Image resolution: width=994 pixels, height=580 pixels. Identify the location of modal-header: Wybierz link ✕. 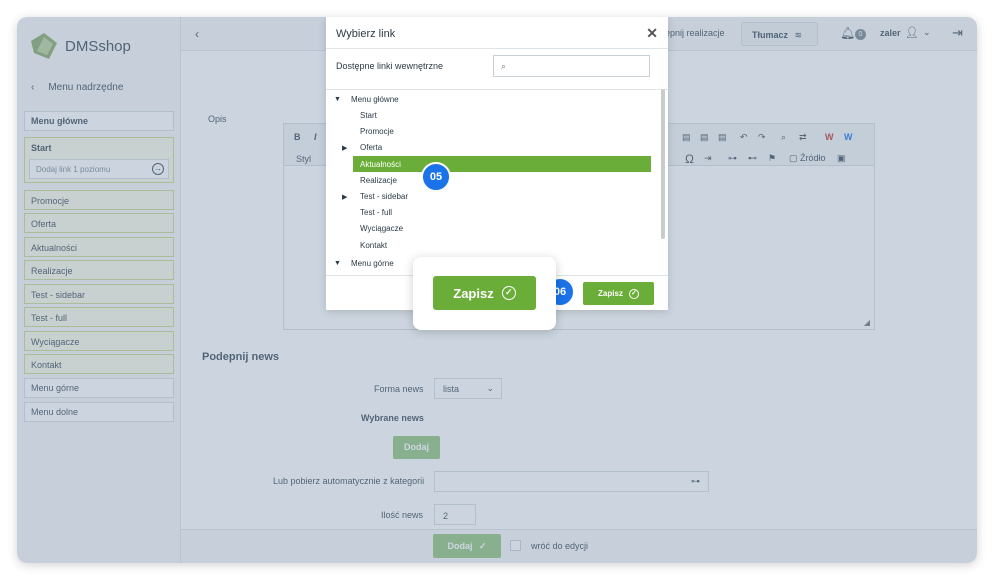
(497, 33).